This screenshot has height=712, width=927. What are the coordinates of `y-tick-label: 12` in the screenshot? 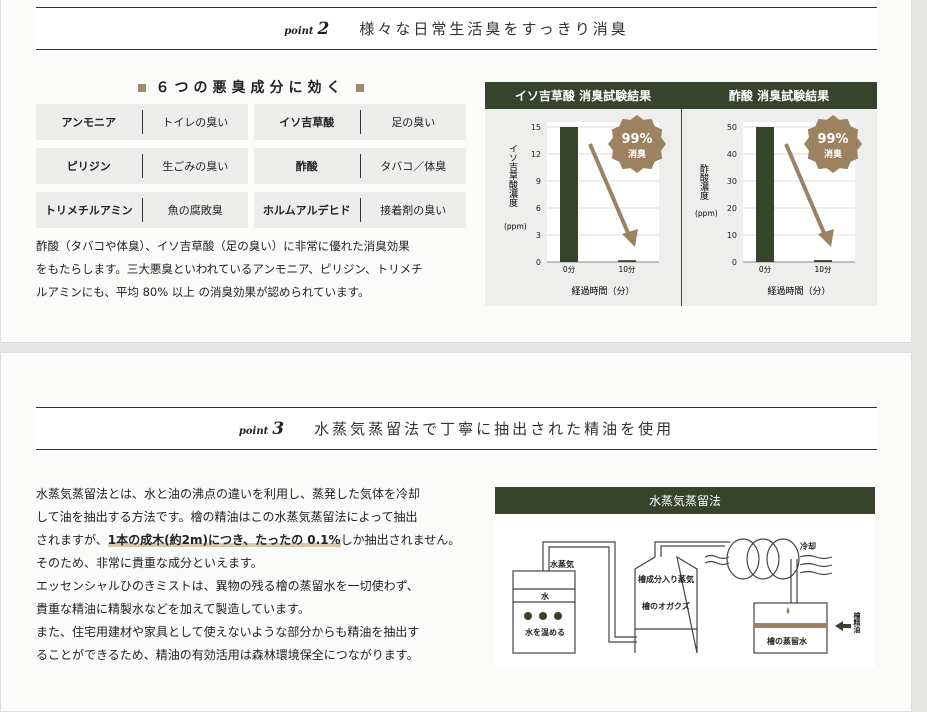 It's located at (536, 154).